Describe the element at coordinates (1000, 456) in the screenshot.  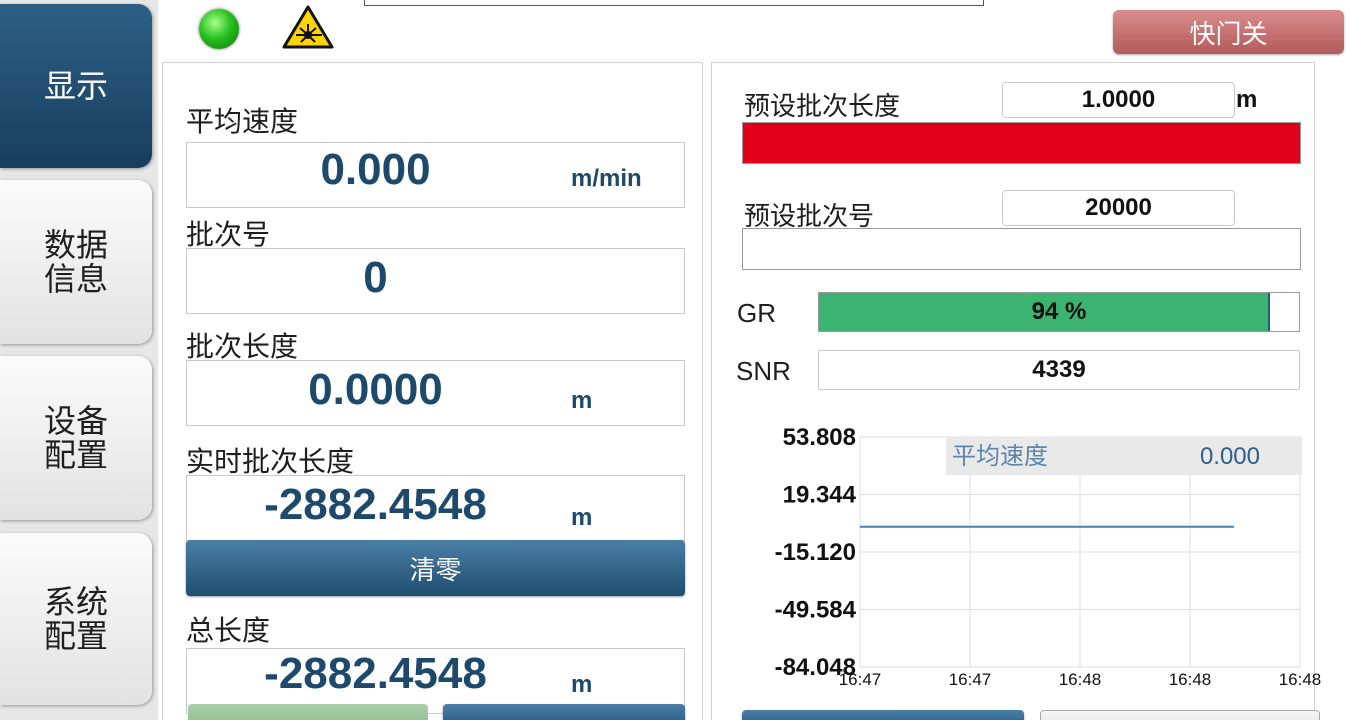
I see `chart-legend-series-name: 平均速度` at that location.